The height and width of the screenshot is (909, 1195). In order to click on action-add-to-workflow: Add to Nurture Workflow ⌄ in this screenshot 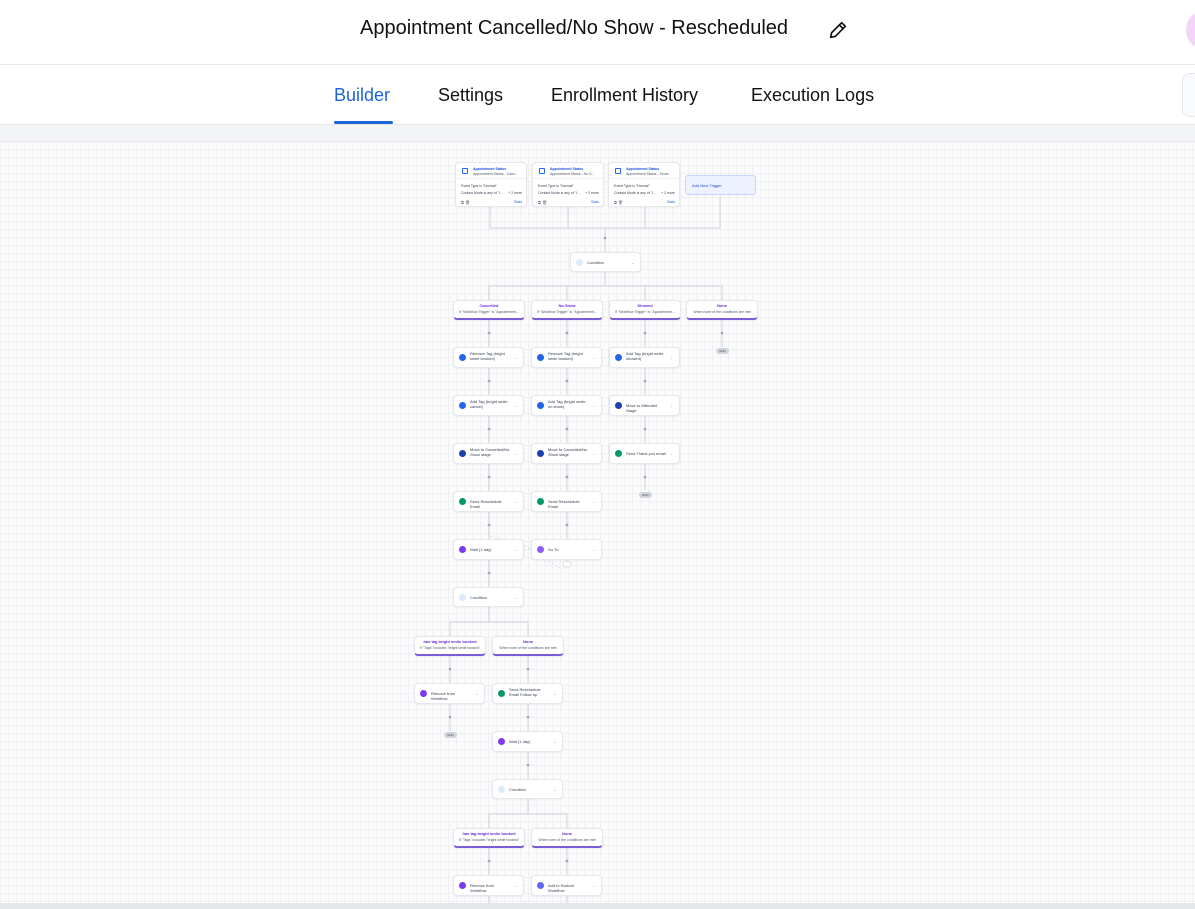, I will do `click(566, 885)`.